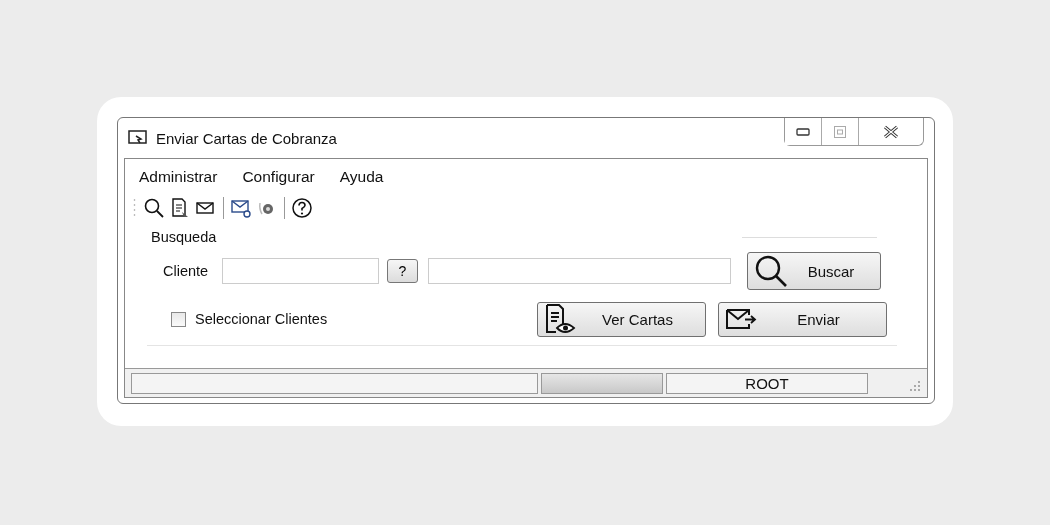  I want to click on send-button: Enviar, so click(802, 319).